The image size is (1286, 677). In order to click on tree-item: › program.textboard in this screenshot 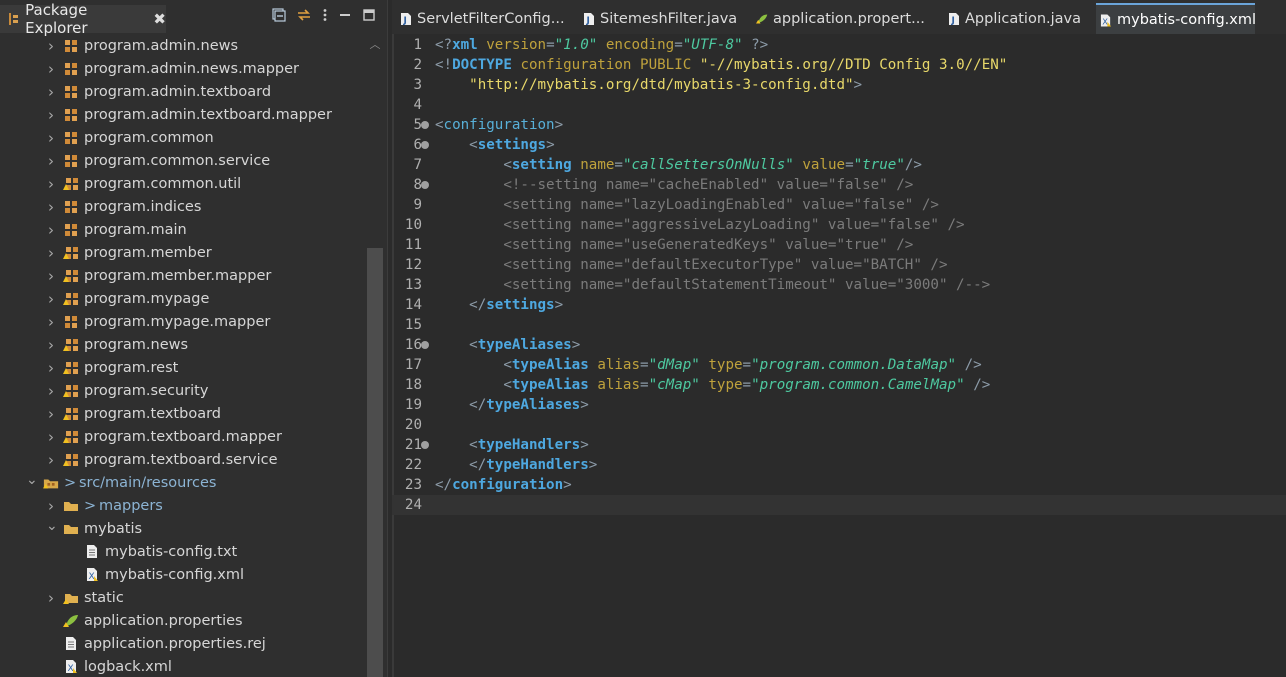, I will do `click(182, 413)`.